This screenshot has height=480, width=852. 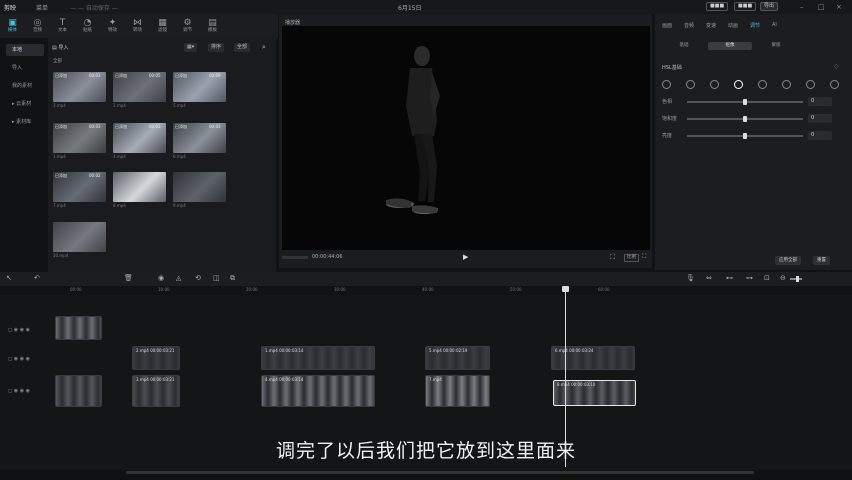 I want to click on microphone-icon: 🎙, so click(x=690, y=278).